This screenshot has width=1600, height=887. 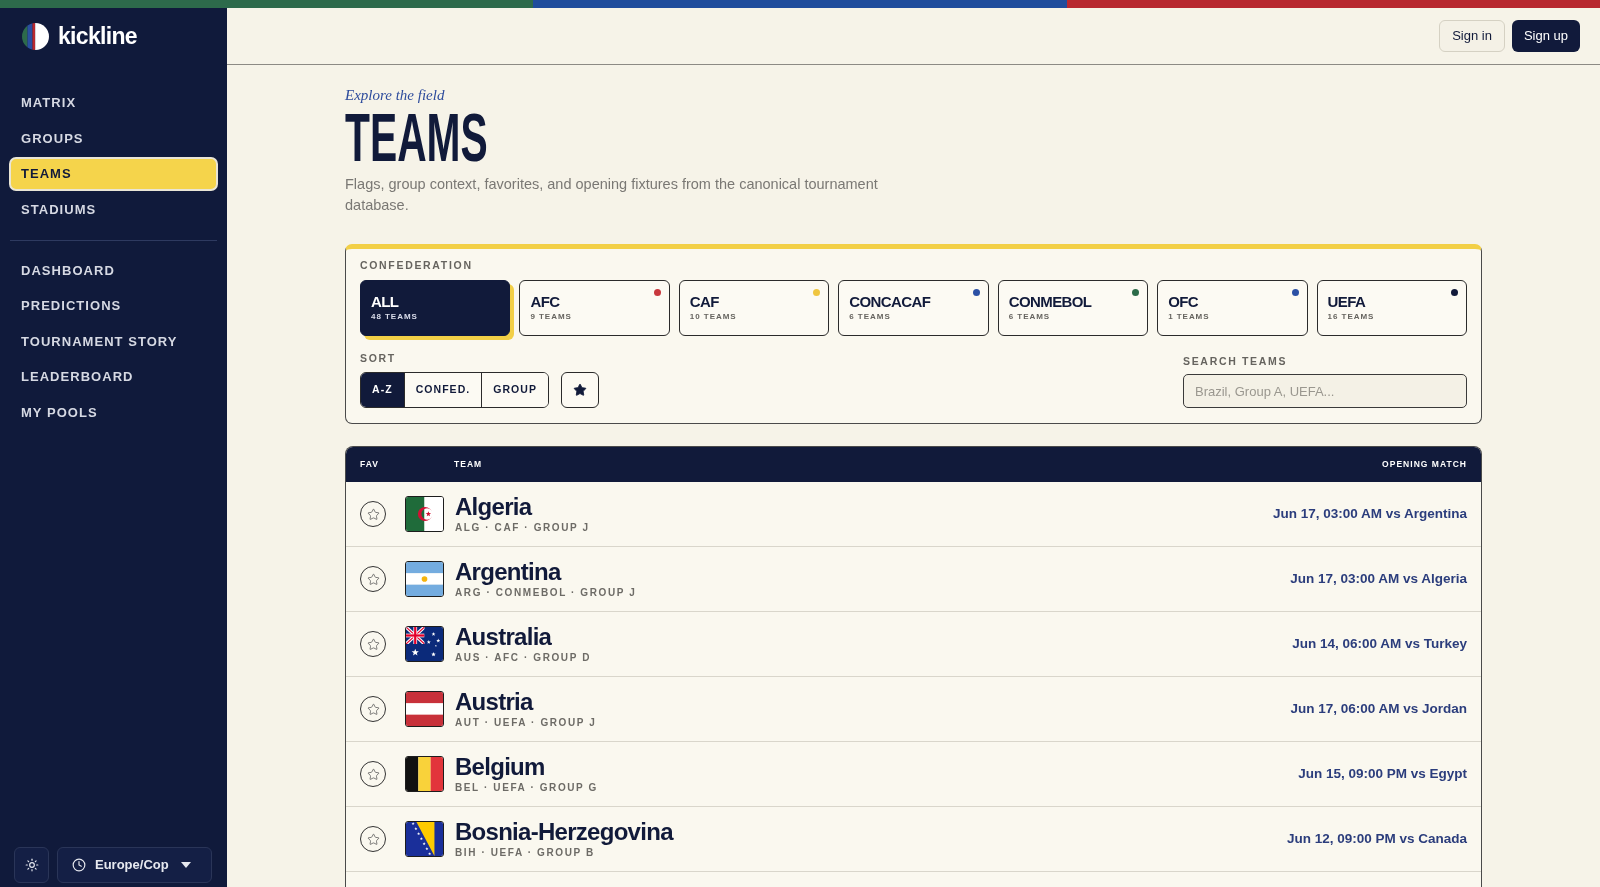 I want to click on nav-item: DASHBOARD, so click(x=113, y=270).